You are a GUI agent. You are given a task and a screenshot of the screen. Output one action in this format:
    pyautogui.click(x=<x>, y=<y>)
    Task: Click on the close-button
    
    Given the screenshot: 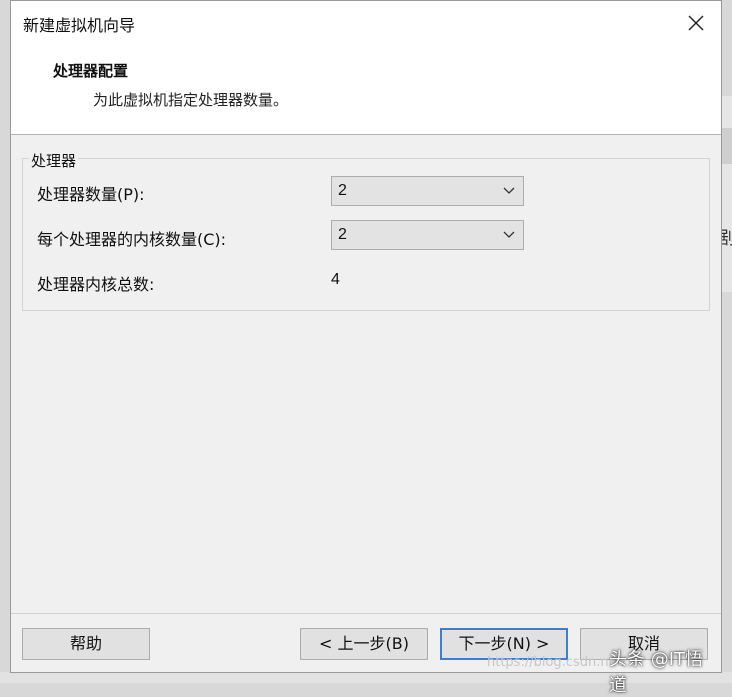 What is the action you would take?
    pyautogui.click(x=696, y=23)
    